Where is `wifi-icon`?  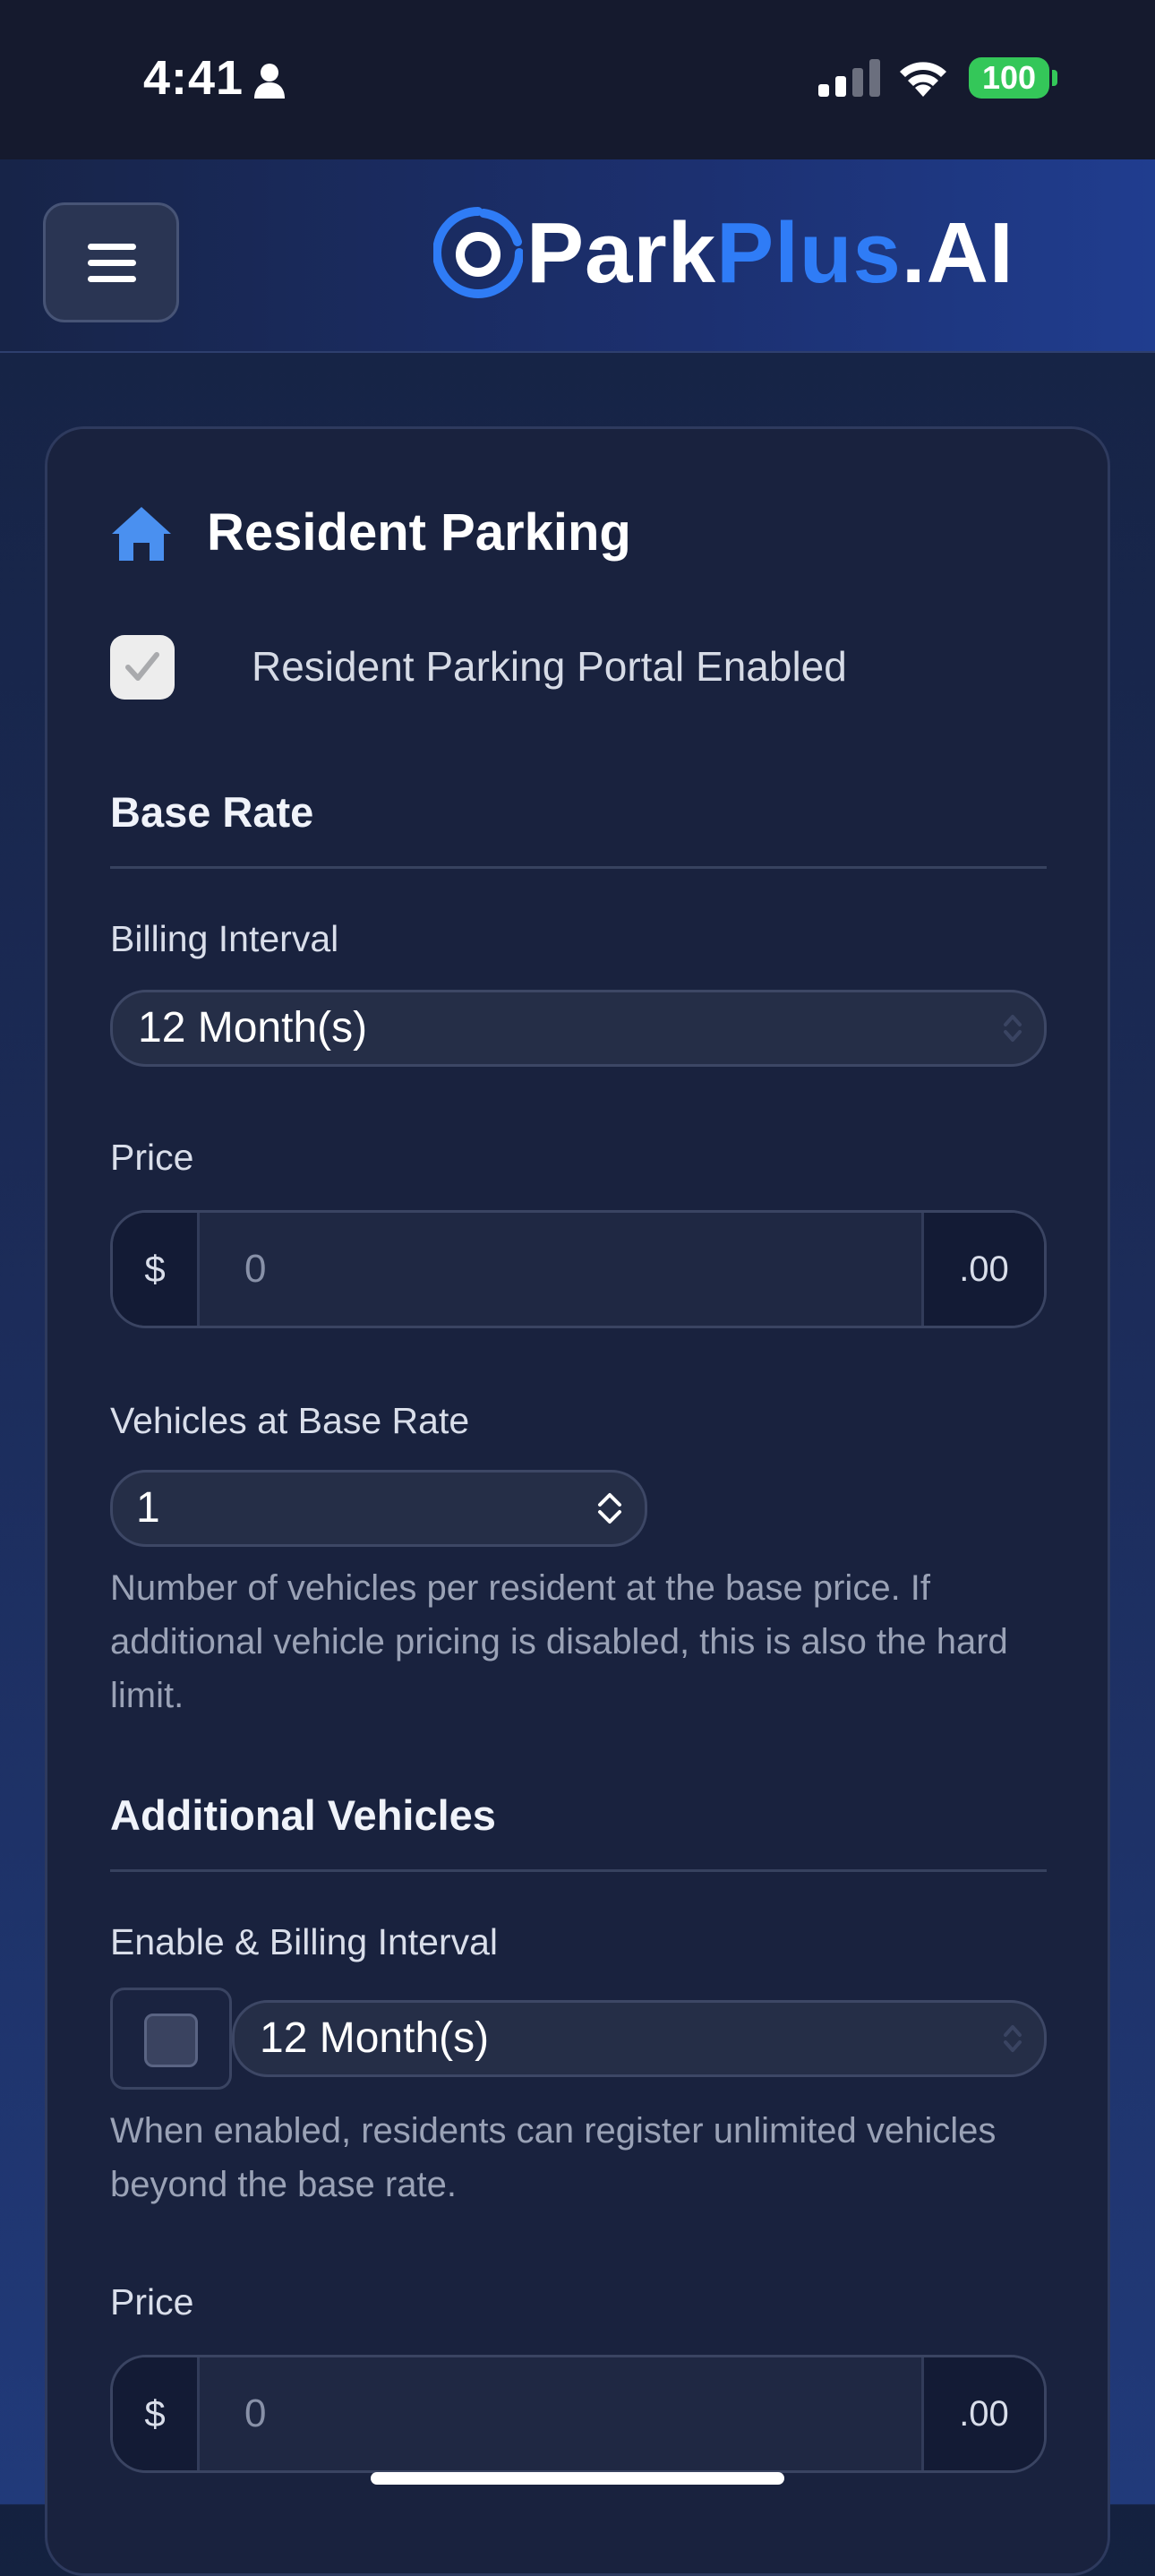
wifi-icon is located at coordinates (923, 79).